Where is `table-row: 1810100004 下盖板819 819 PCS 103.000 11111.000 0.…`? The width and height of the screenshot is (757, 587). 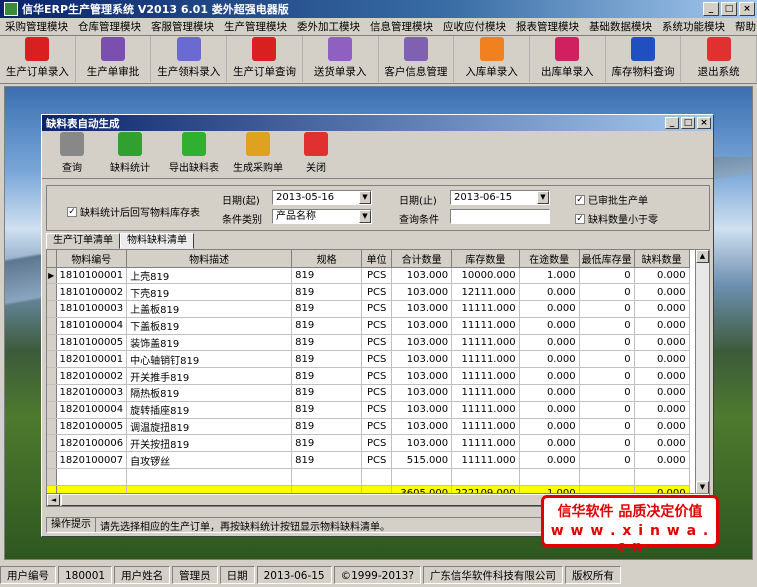
table-row: 1810100004 下盖板819 819 PCS 103.000 11111.000 0.… is located at coordinates (368, 326).